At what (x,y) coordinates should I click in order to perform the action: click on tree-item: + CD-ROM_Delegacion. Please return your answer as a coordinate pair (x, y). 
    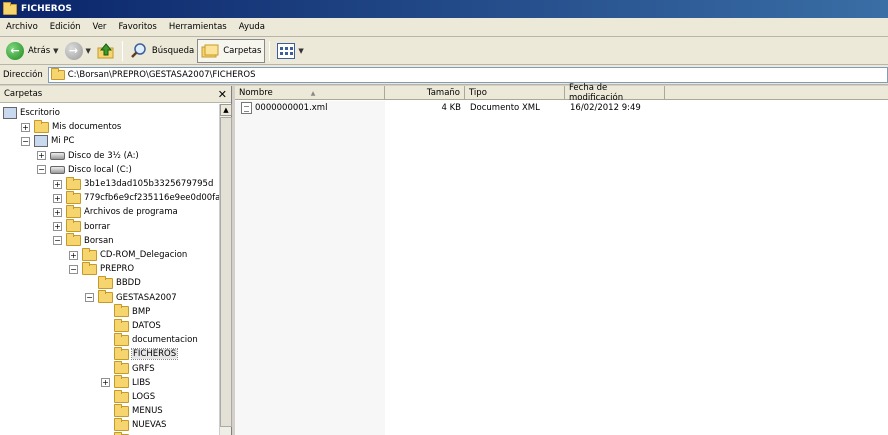
    Looking at the image, I should click on (128, 254).